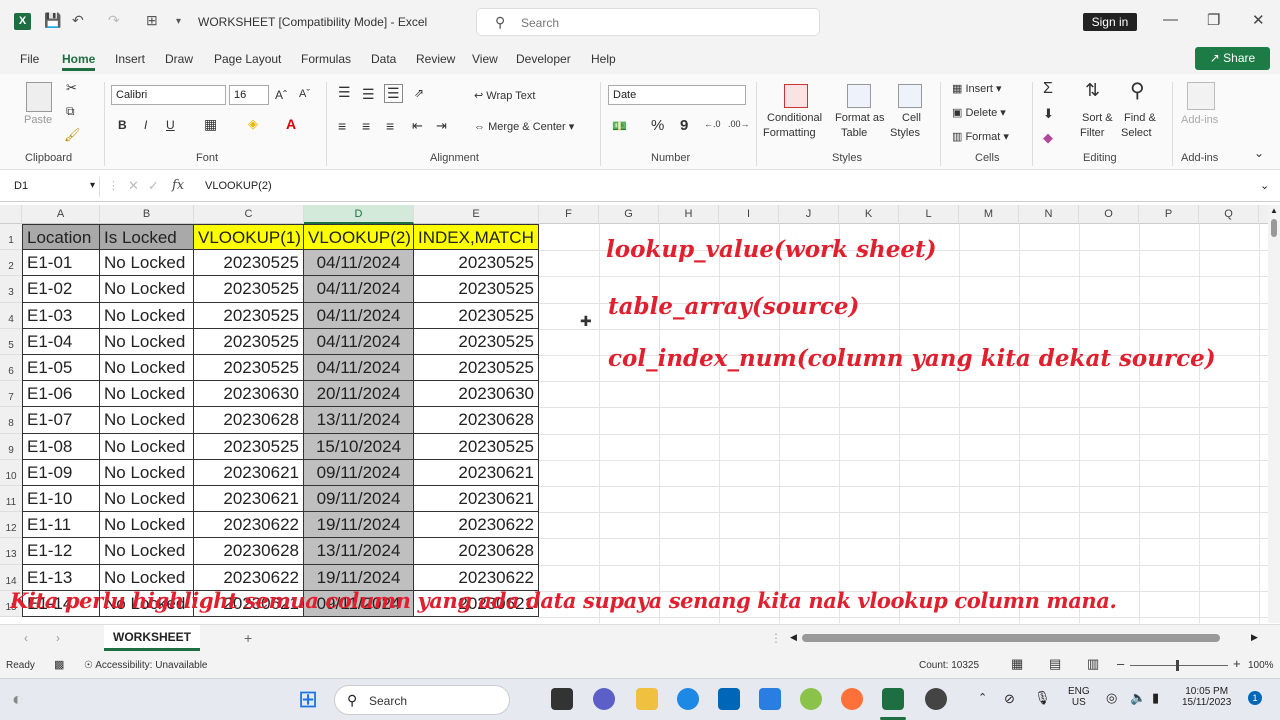 This screenshot has height=720, width=1280. What do you see at coordinates (248, 638) in the screenshot?
I see `add-sheet-icon: +` at bounding box center [248, 638].